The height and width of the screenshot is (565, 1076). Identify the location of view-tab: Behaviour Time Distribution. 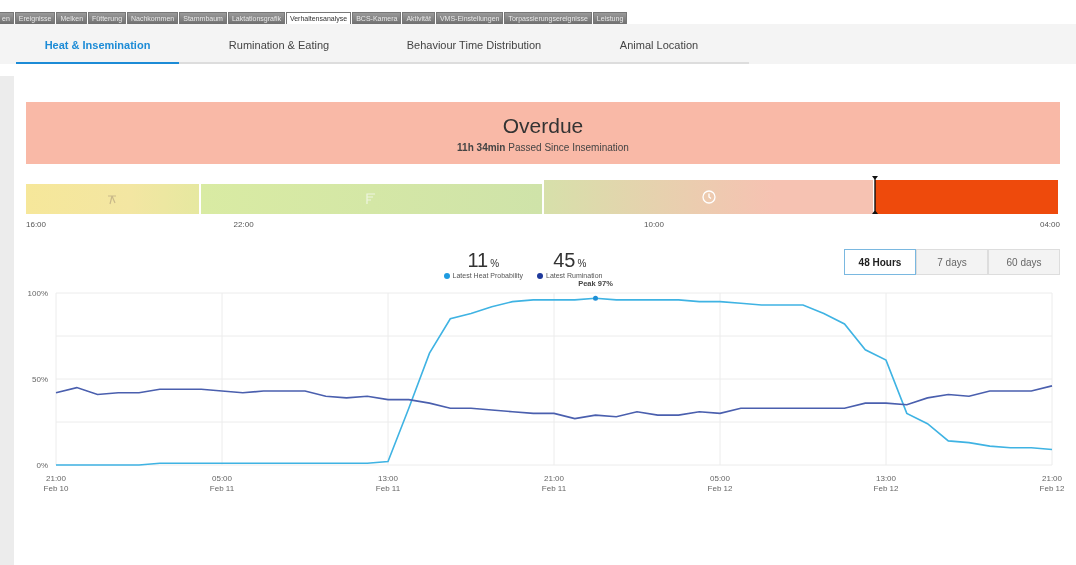
(474, 46).